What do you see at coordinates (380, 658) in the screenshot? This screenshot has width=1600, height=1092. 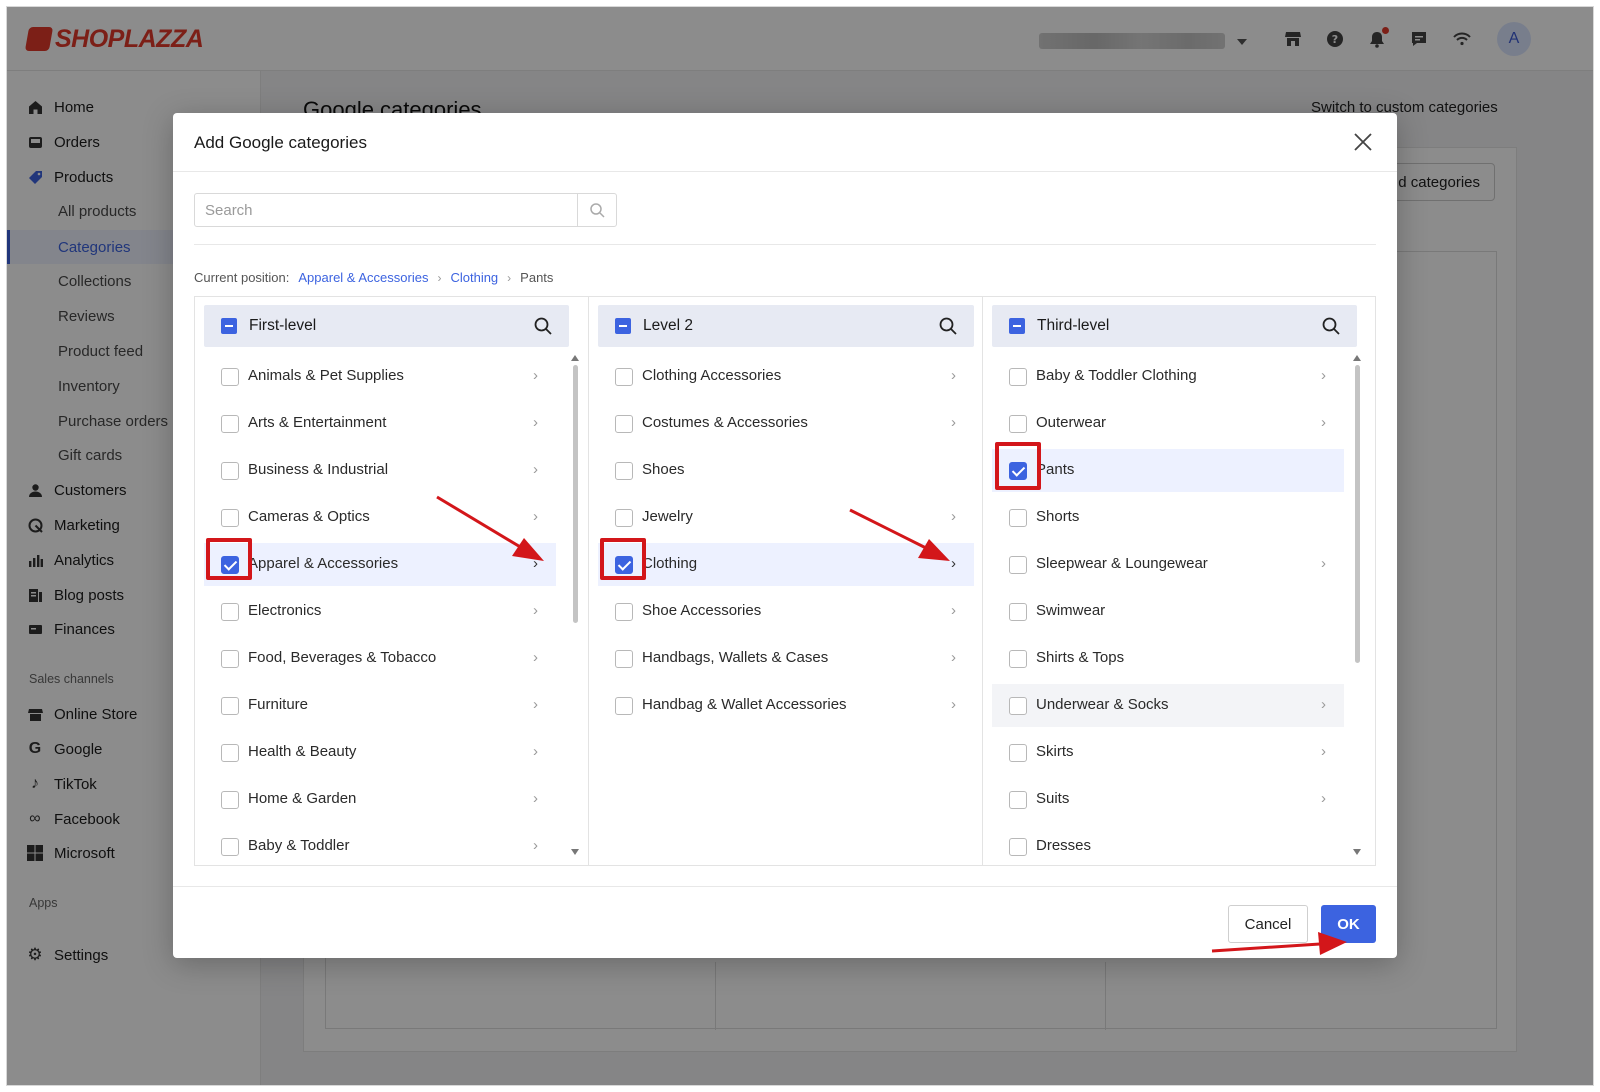 I see `category-row-food-beverages-and-tobacco: Food, Beverages & Tobacco ›` at bounding box center [380, 658].